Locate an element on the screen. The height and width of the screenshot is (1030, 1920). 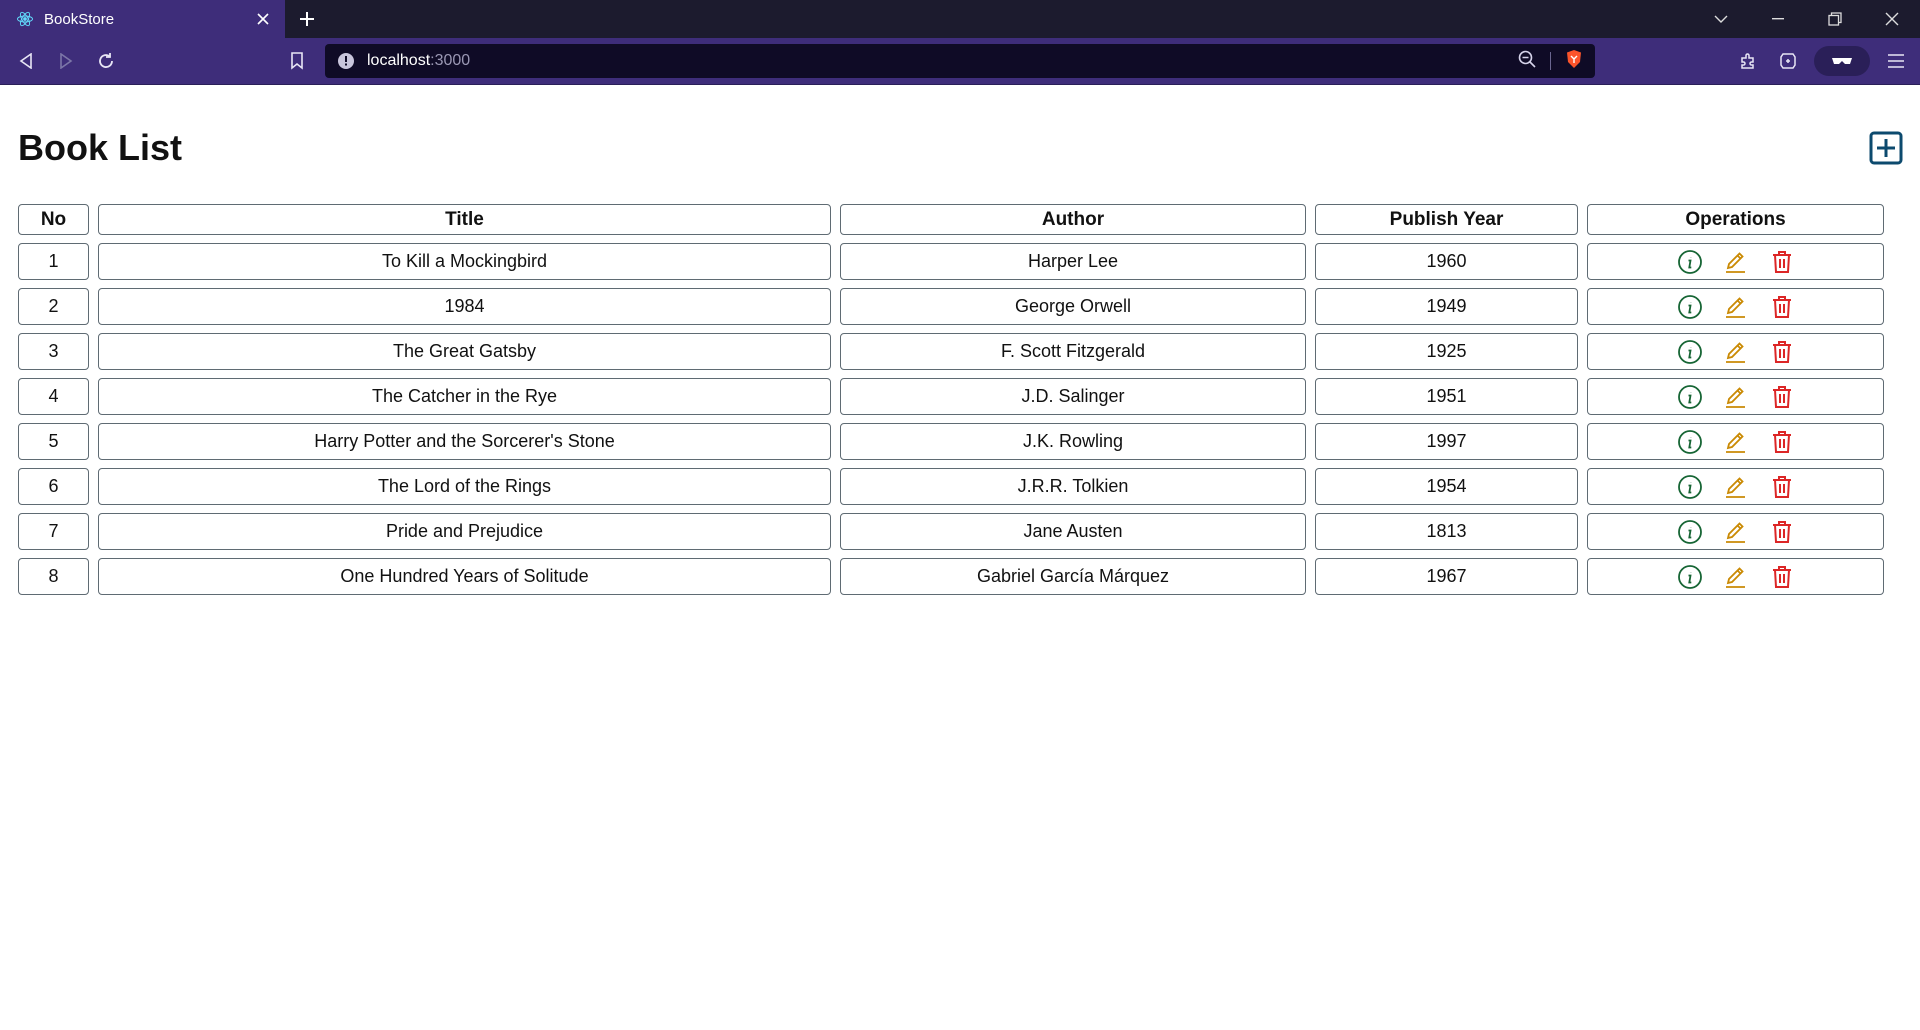
cell-title: Harry Potter and the Sorcerer's Stone is located at coordinates (464, 441).